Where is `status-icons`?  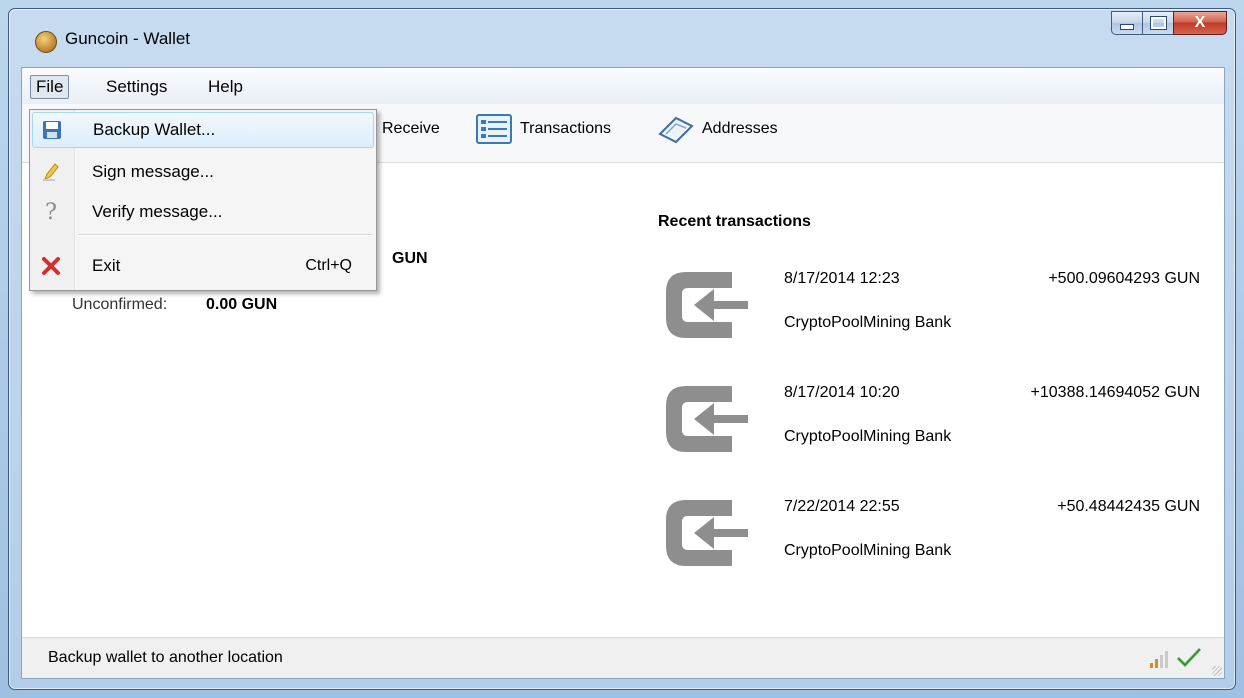 status-icons is located at coordinates (1176, 657).